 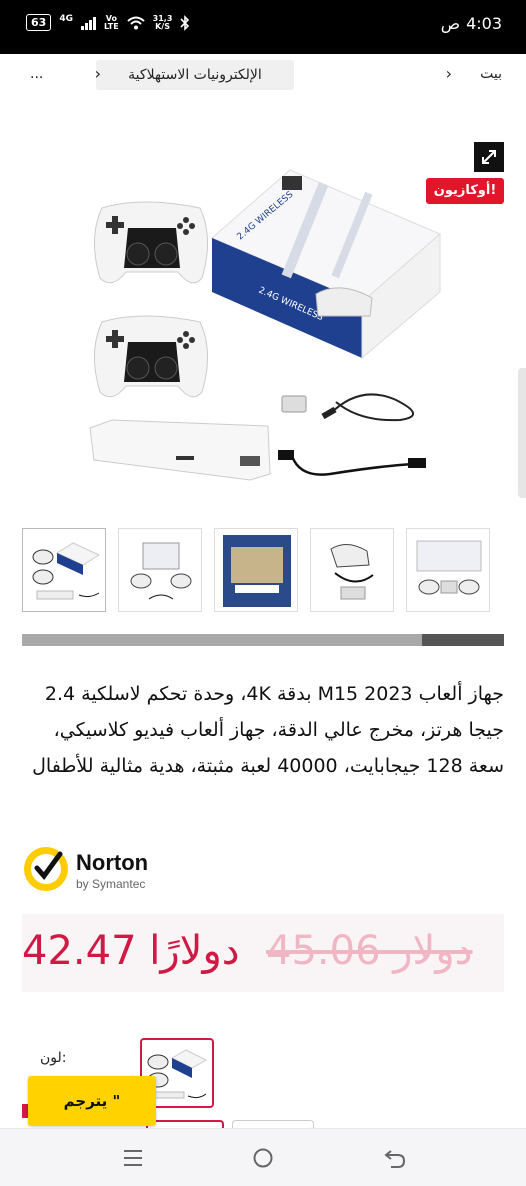 I want to click on speed-indicator: 31,3 K/S, so click(x=163, y=22).